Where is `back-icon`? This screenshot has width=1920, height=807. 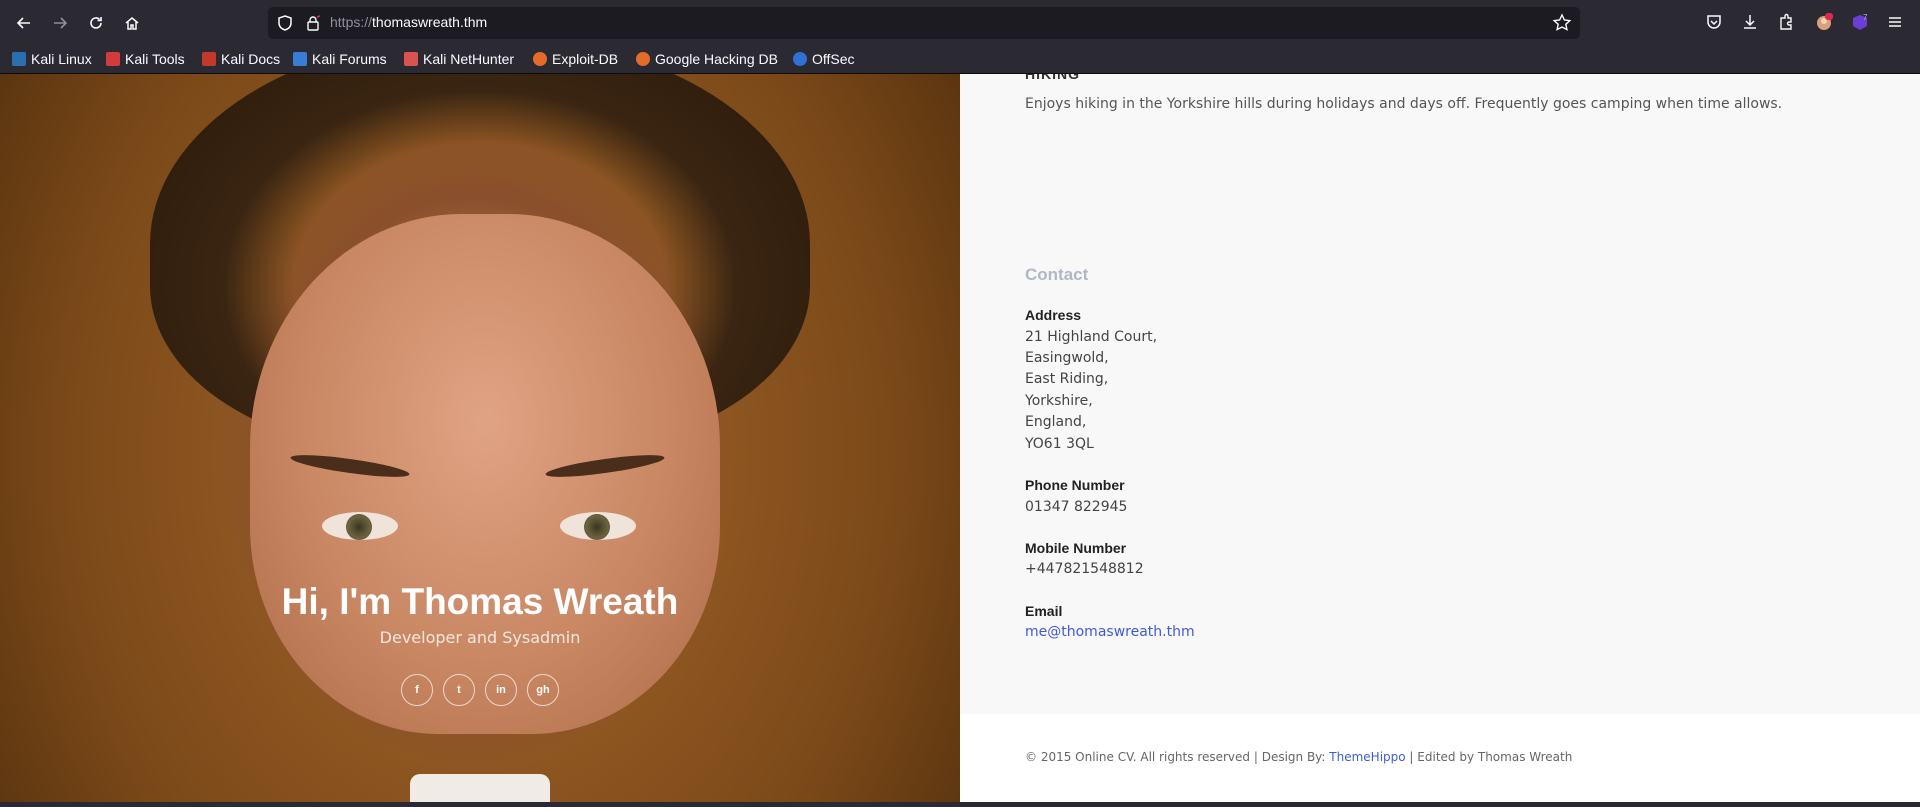
back-icon is located at coordinates (24, 23).